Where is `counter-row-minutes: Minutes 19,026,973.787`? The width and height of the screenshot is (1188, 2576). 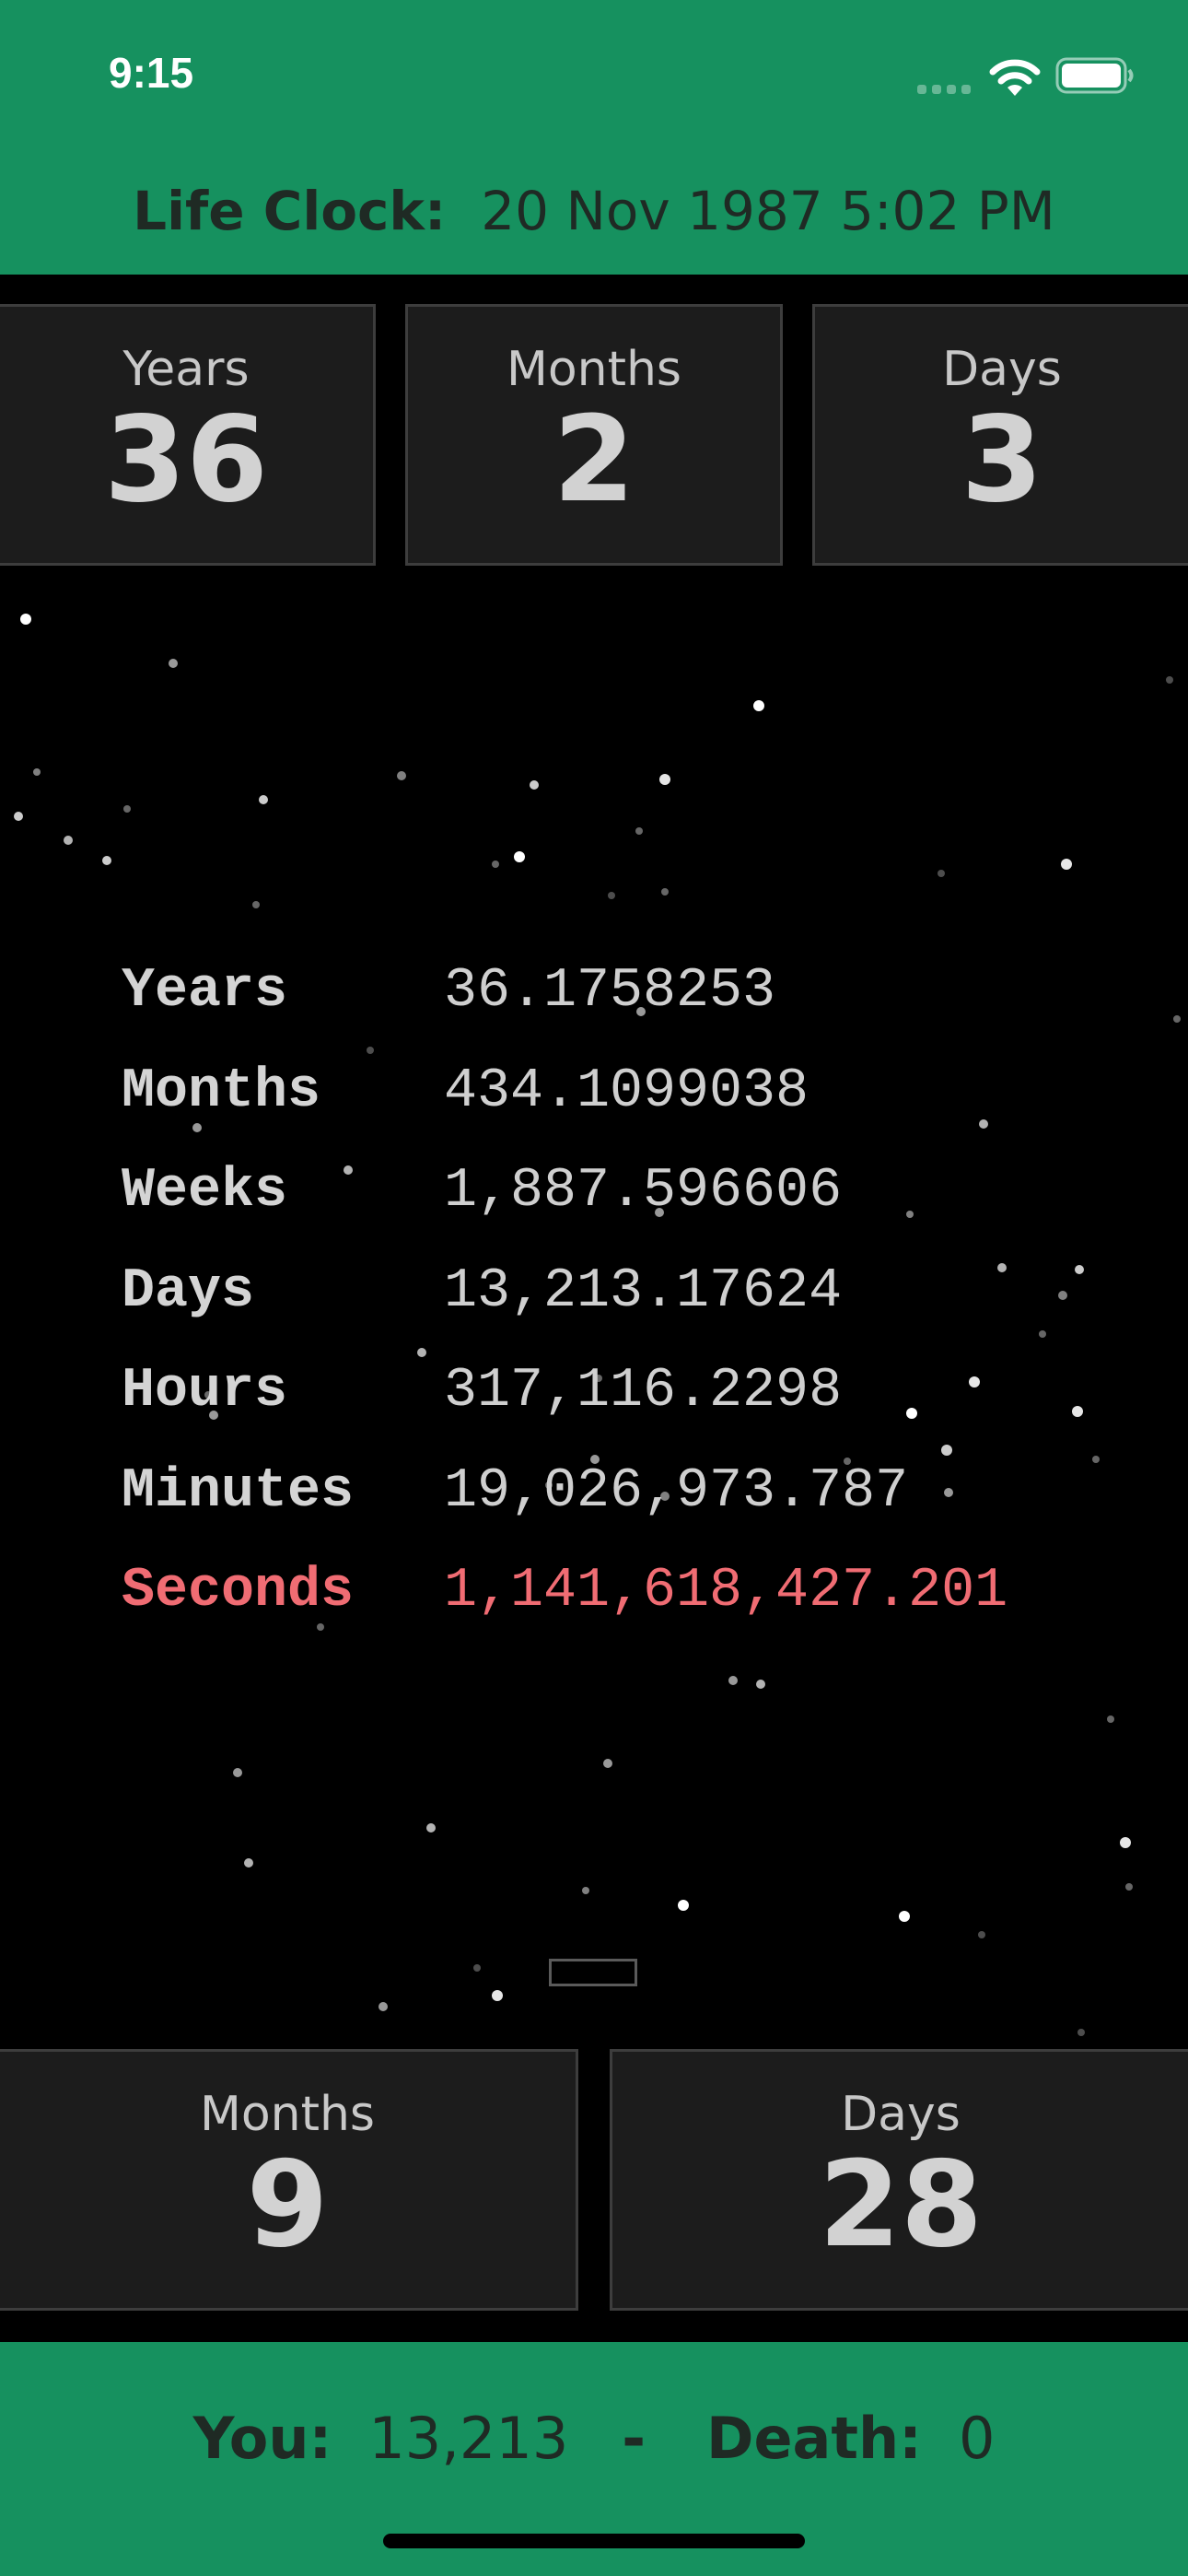 counter-row-minutes: Minutes 19,026,973.787 is located at coordinates (564, 1492).